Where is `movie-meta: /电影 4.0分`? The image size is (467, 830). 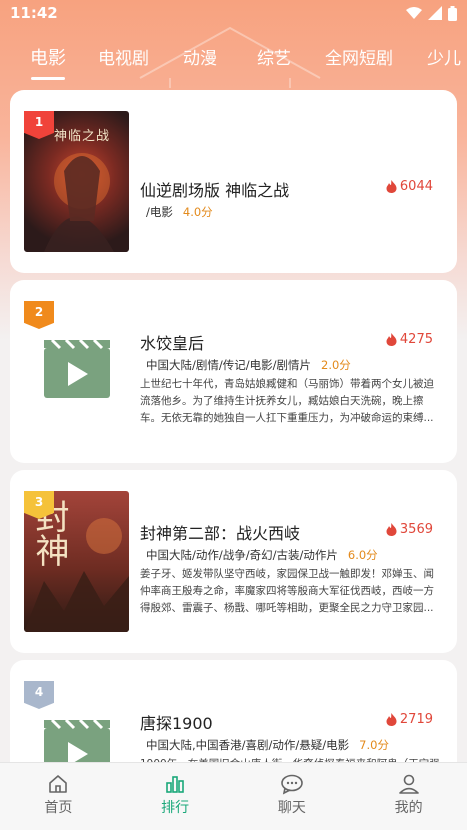 movie-meta: /电影 4.0分 is located at coordinates (179, 212).